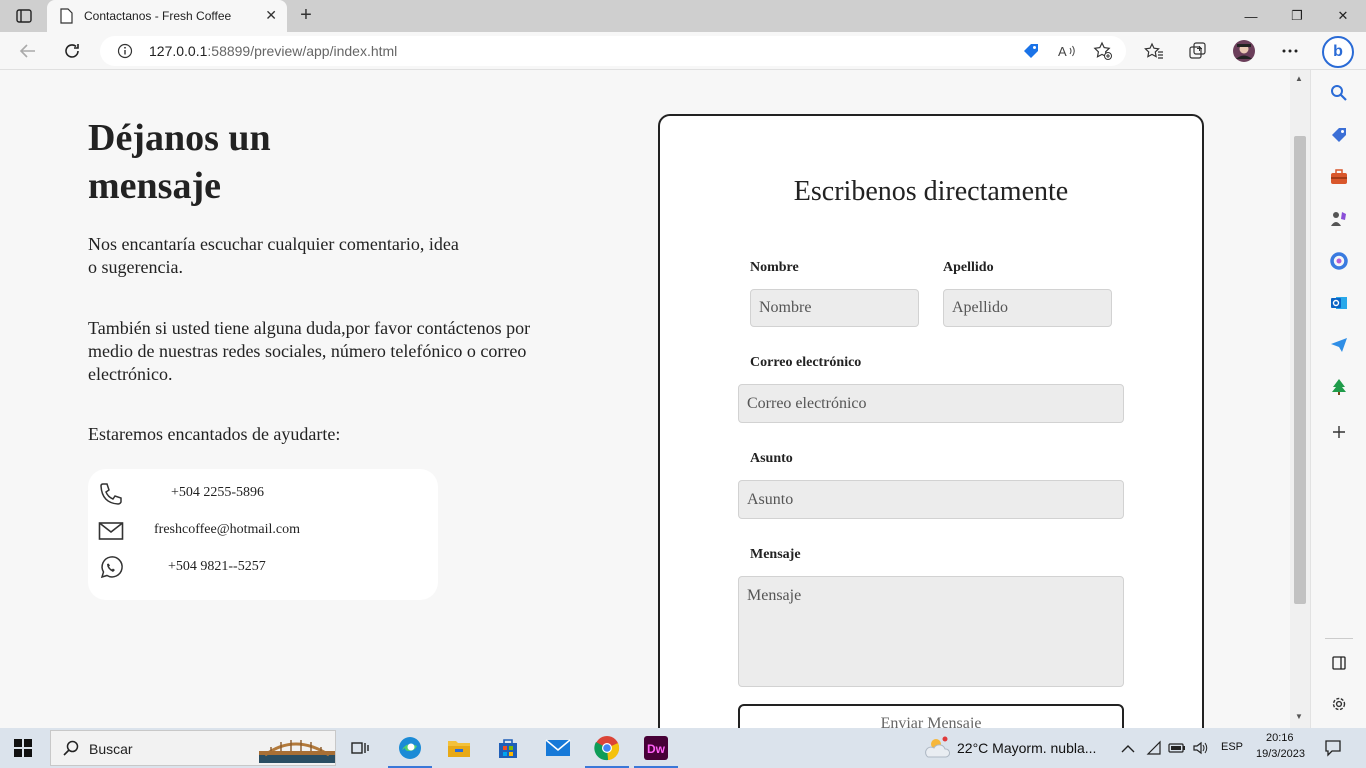  I want to click on tab-actions-icon, so click(24, 16).